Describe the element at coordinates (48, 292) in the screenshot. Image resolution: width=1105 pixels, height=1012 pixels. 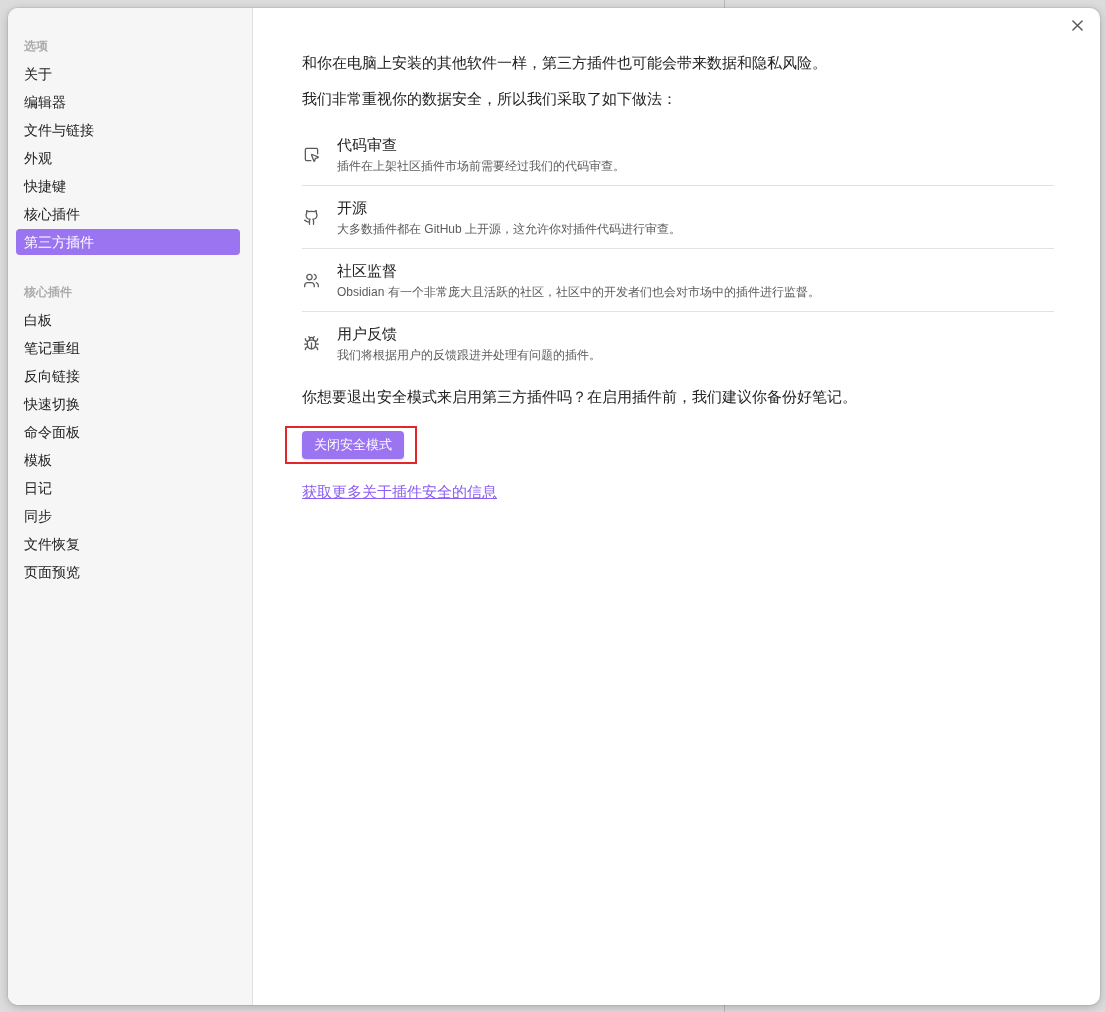
I see `section-heading: 核心插件` at that location.